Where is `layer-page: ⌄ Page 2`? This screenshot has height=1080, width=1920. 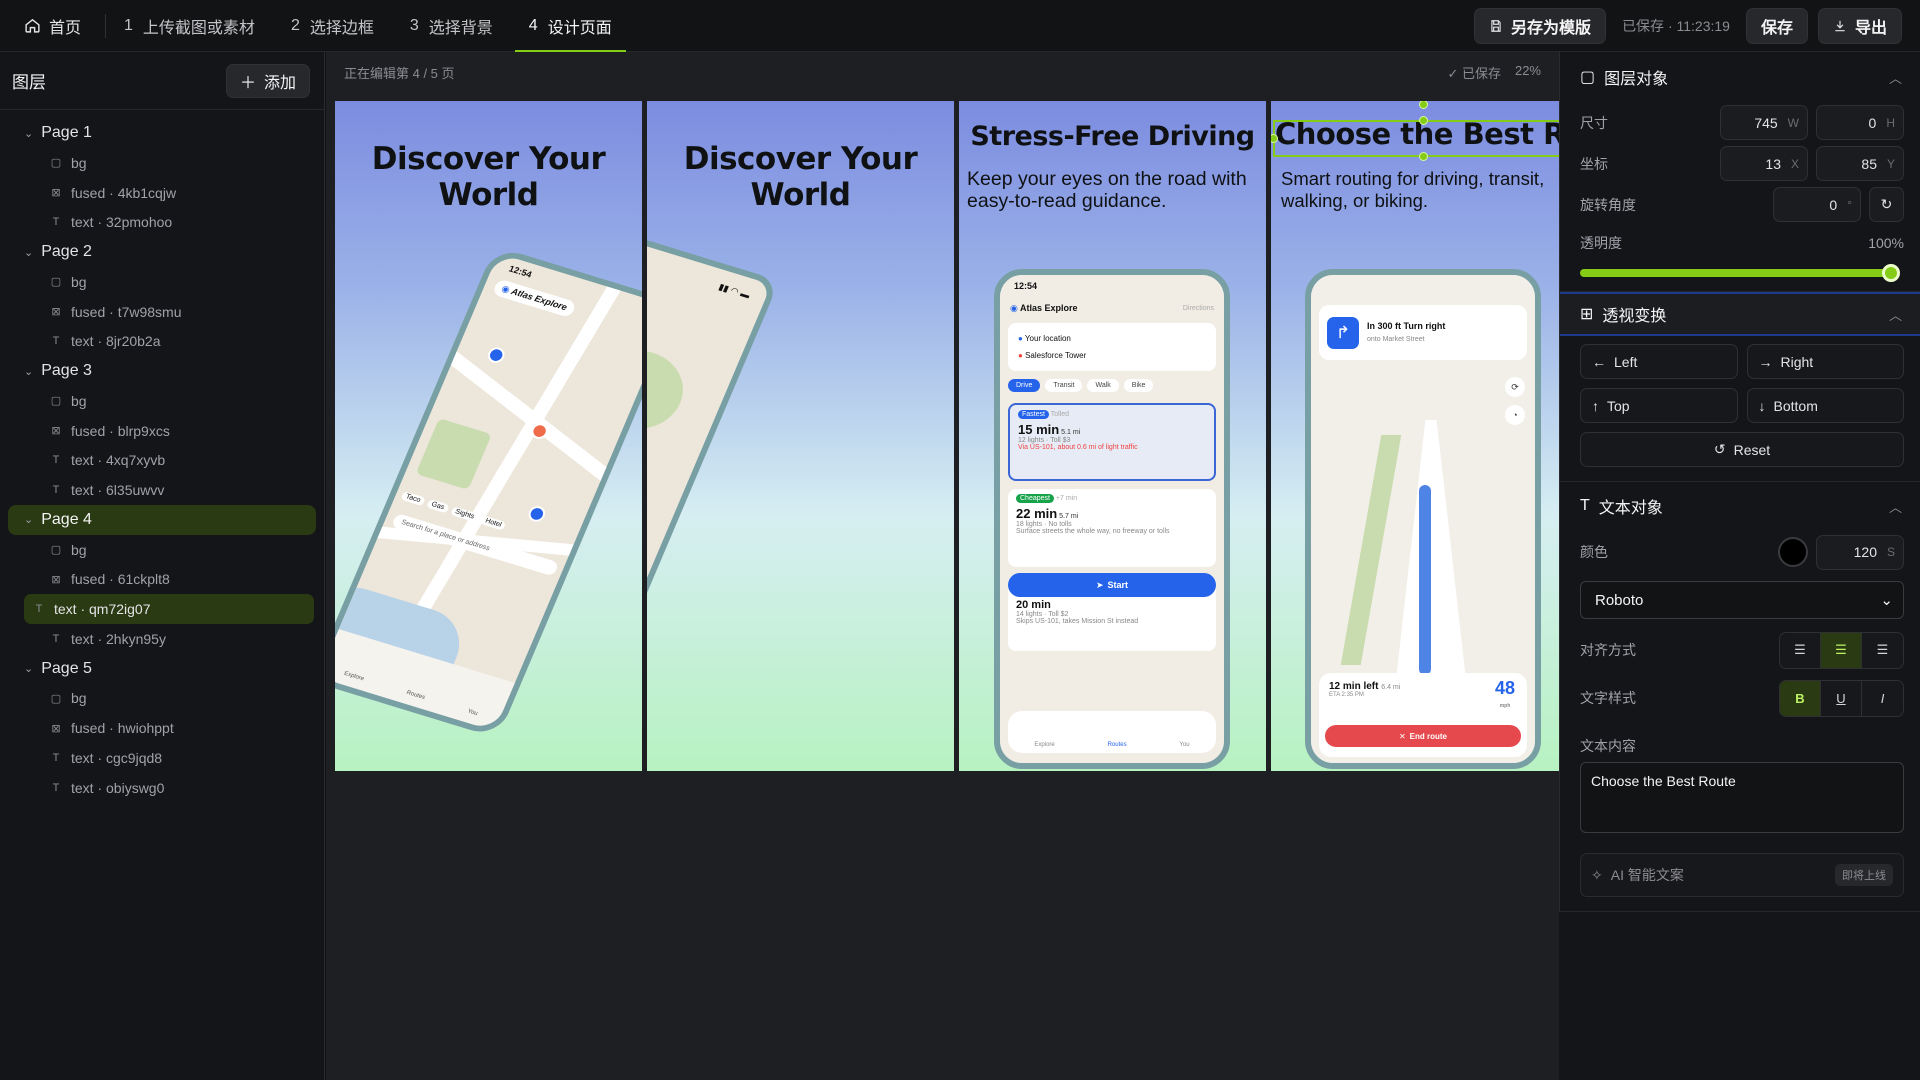 layer-page: ⌄ Page 2 is located at coordinates (162, 252).